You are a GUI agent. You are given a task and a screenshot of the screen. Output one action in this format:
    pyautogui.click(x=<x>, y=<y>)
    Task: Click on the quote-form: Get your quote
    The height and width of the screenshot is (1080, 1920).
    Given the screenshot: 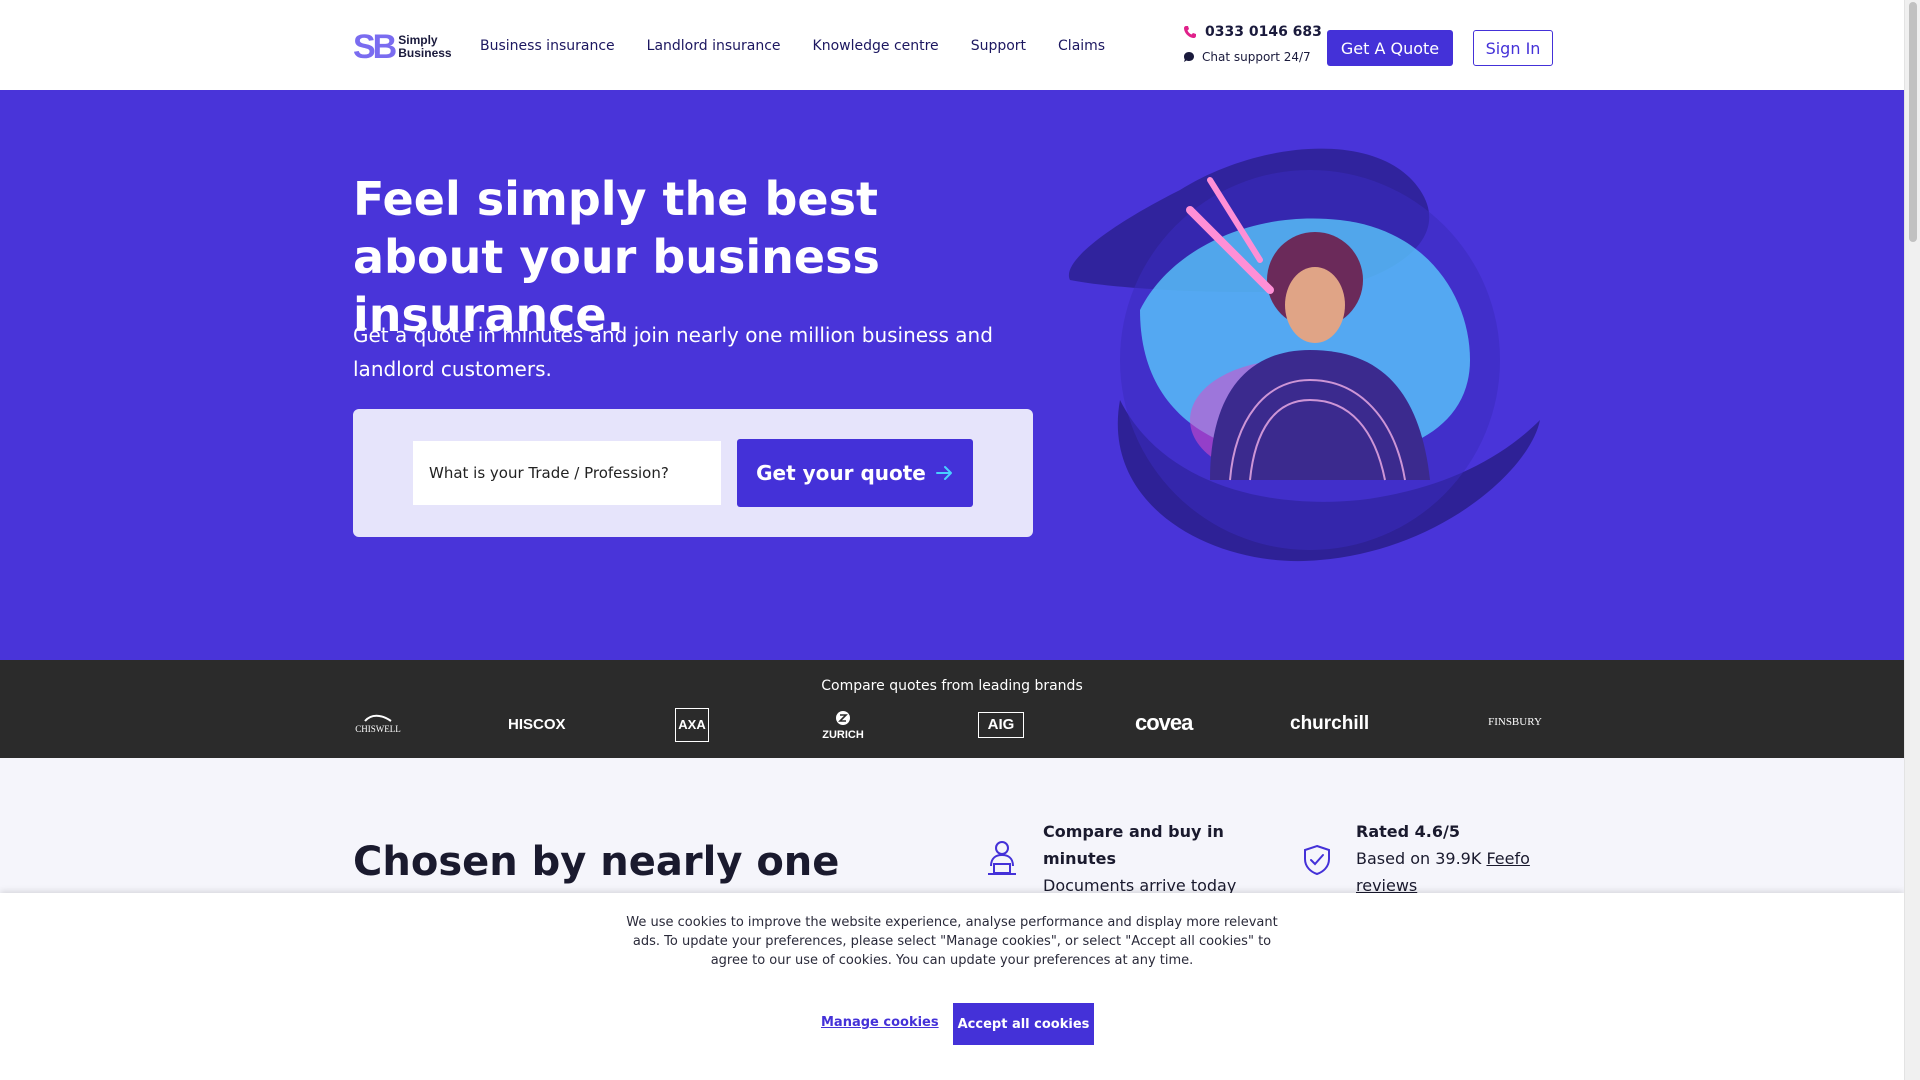 What is the action you would take?
    pyautogui.click(x=693, y=473)
    